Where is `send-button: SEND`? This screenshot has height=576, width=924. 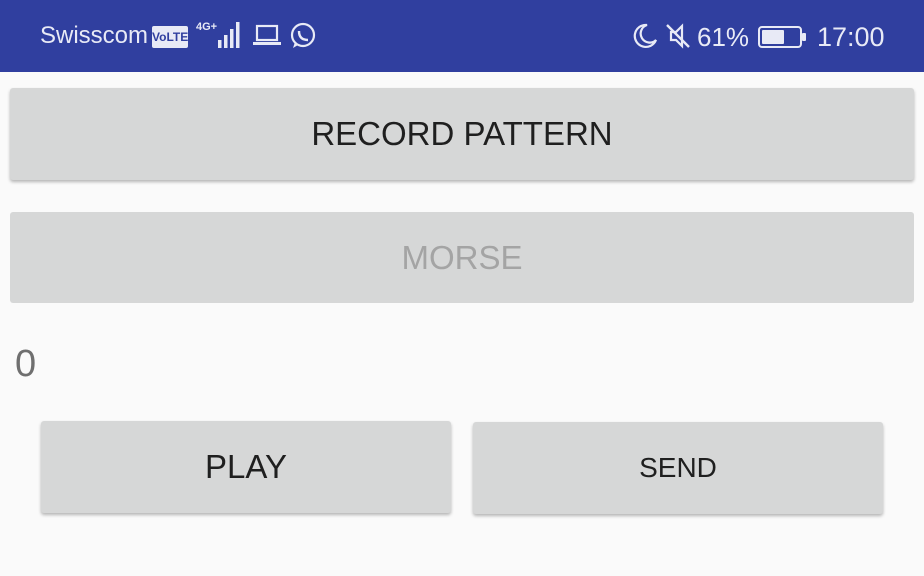 send-button: SEND is located at coordinates (678, 468).